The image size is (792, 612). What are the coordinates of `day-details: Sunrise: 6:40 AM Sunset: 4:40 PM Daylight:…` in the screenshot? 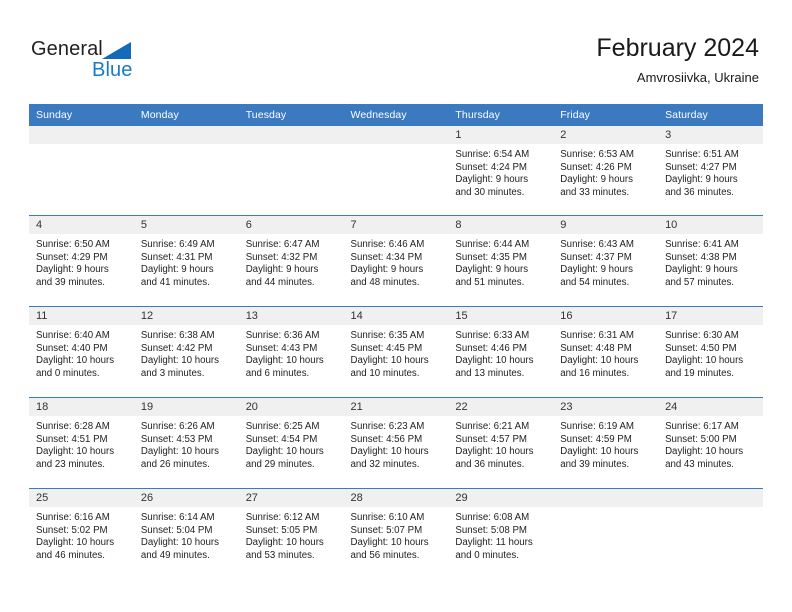 It's located at (81, 352).